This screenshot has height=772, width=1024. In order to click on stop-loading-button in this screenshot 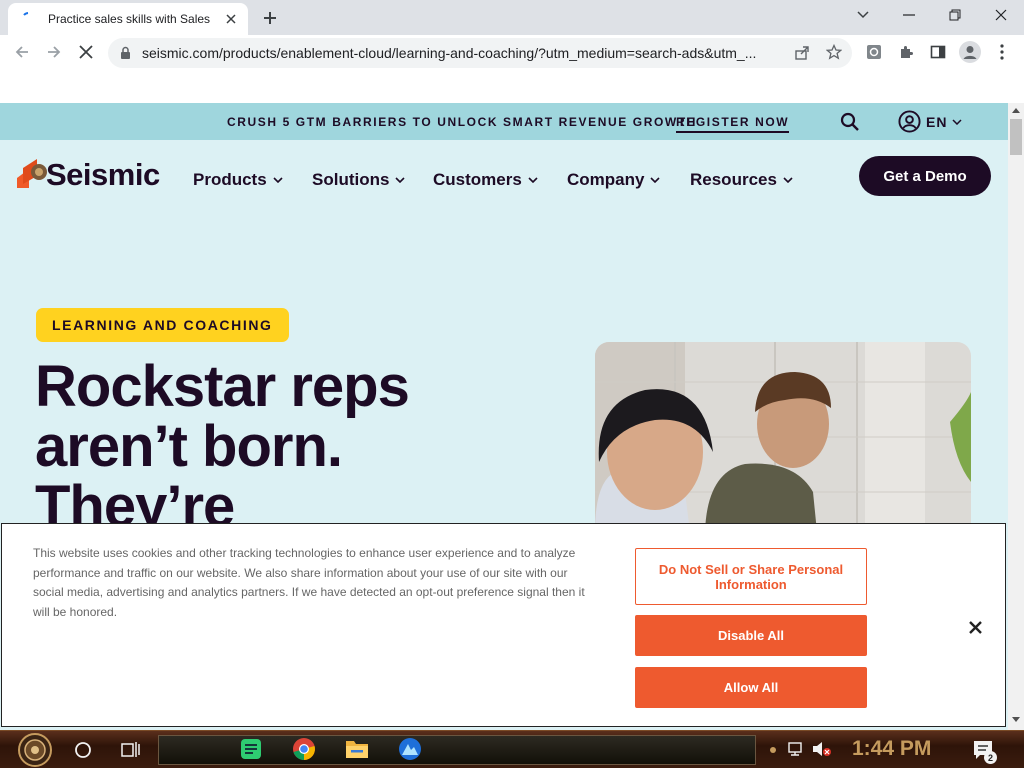, I will do `click(86, 52)`.